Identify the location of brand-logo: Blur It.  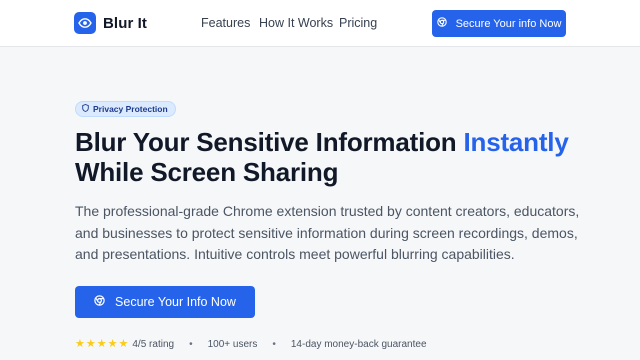
(110, 23).